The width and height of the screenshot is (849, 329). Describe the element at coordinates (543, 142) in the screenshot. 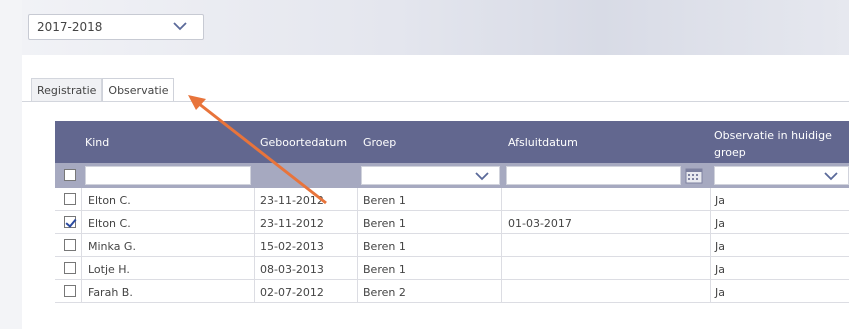

I see `column-header-afsluitdatum: Afsluitdatum` at that location.